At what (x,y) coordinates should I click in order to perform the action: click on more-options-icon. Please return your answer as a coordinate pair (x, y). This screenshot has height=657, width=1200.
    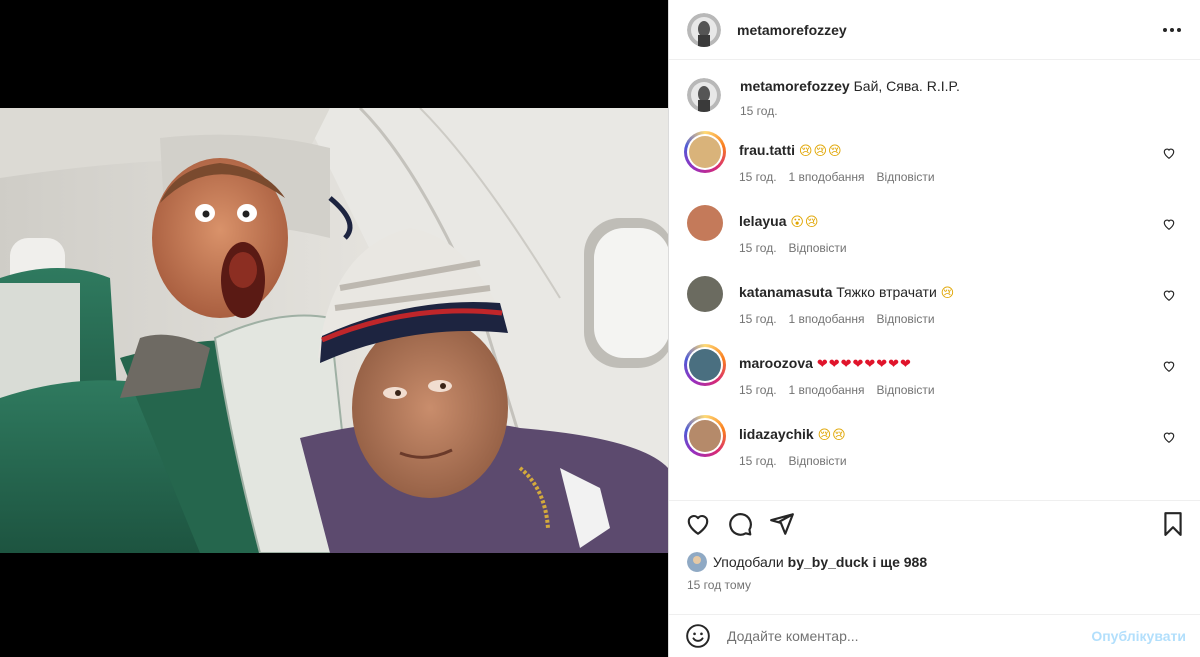
    Looking at the image, I should click on (1172, 30).